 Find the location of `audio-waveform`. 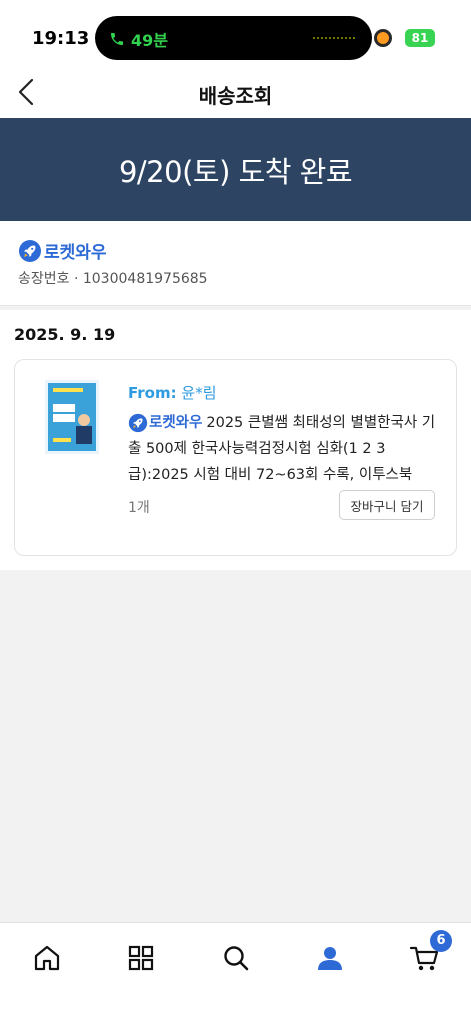

audio-waveform is located at coordinates (334, 38).